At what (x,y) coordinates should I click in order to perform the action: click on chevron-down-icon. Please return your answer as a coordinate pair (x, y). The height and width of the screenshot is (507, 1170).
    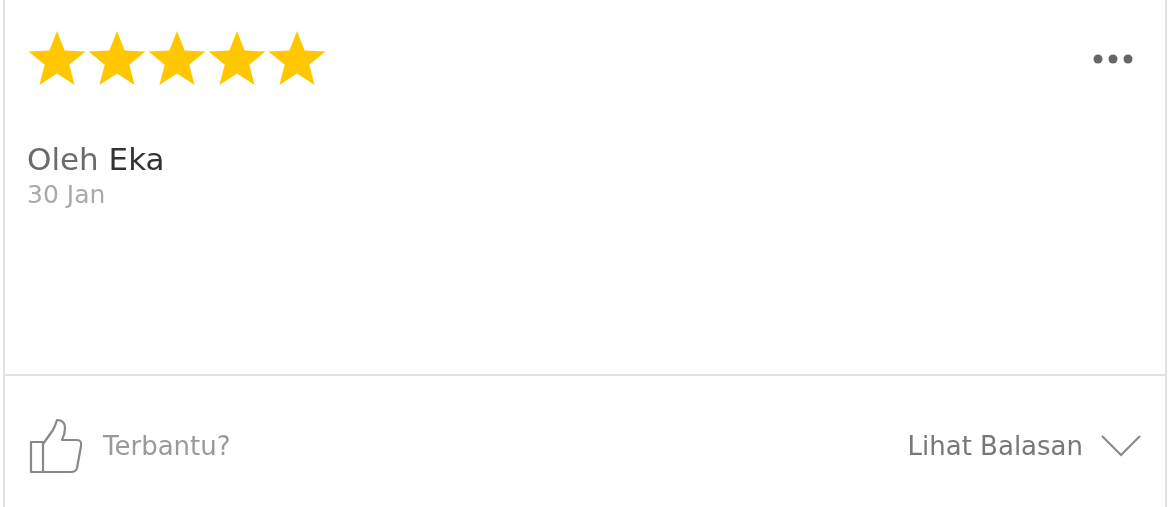
    Looking at the image, I should click on (1121, 445).